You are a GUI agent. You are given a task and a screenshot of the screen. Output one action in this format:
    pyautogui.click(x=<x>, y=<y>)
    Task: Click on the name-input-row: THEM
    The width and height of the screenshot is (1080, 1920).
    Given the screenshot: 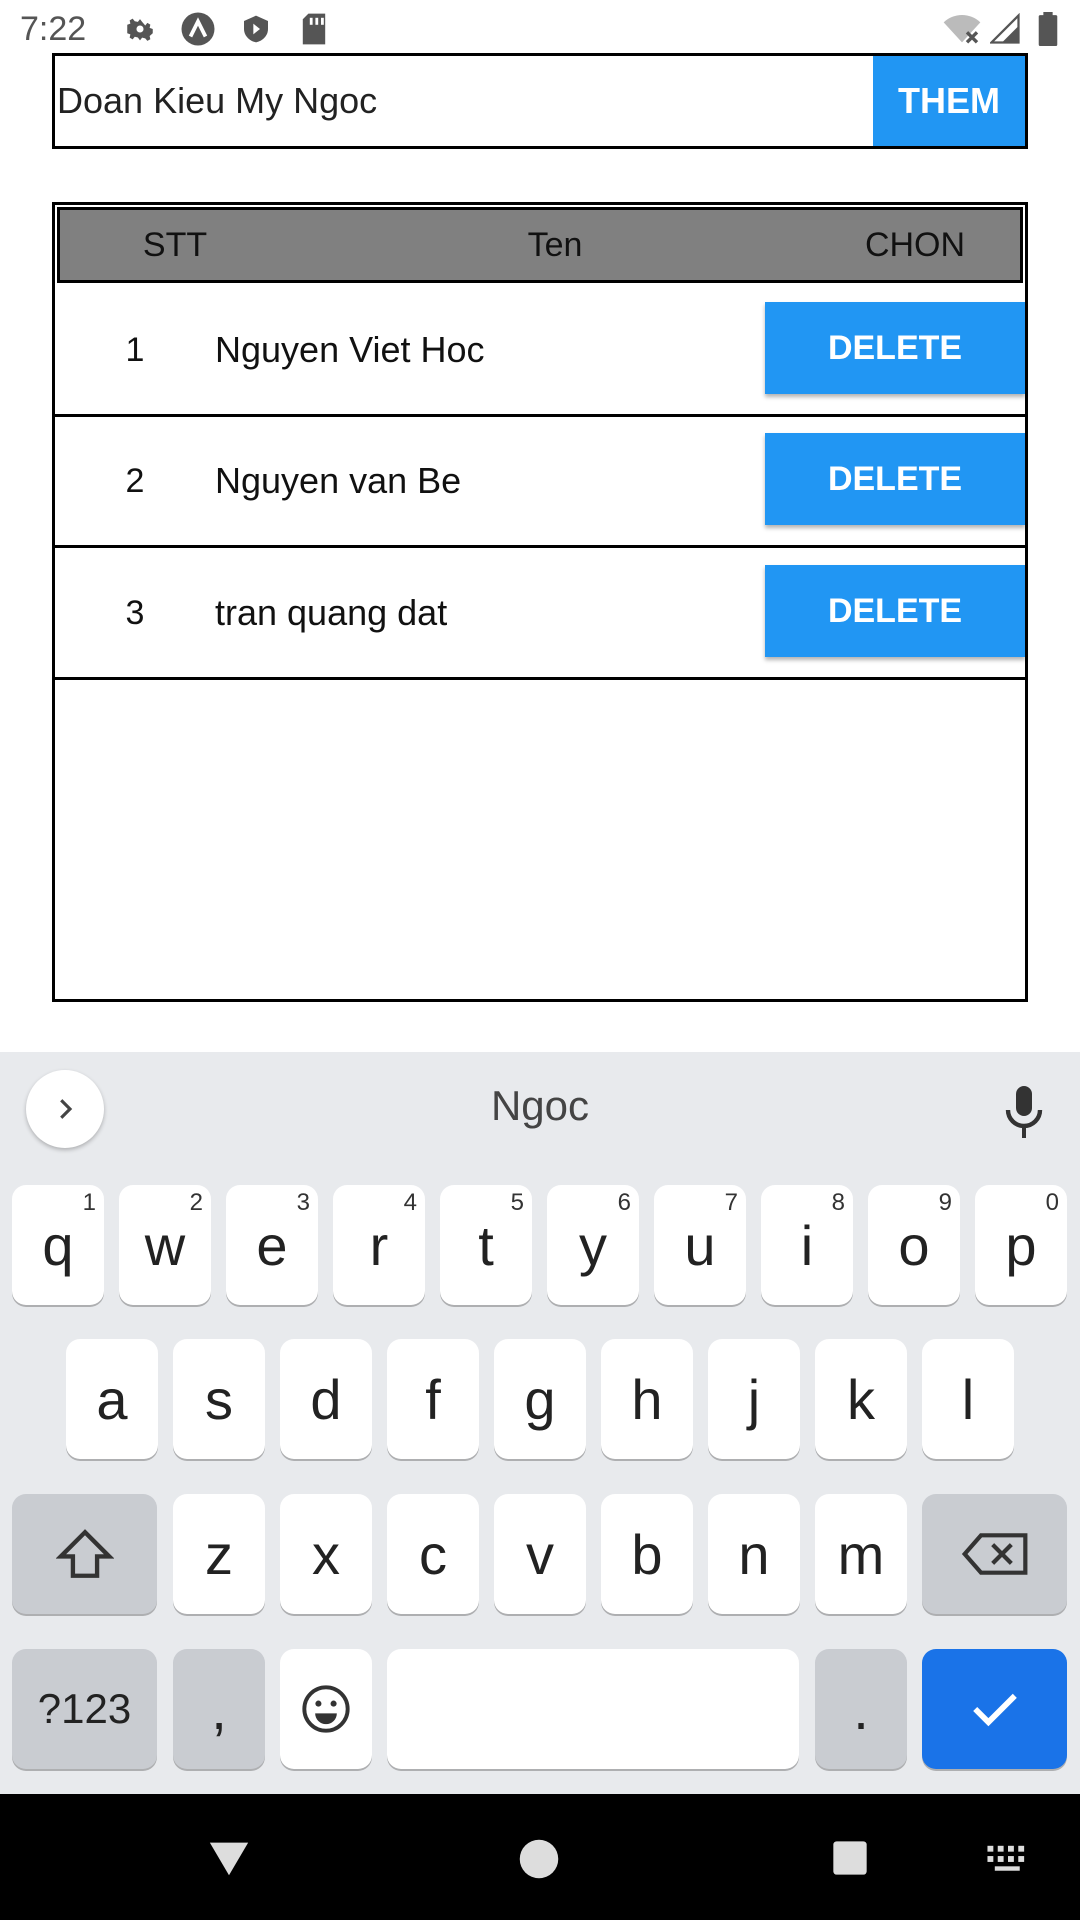 What is the action you would take?
    pyautogui.click(x=540, y=101)
    